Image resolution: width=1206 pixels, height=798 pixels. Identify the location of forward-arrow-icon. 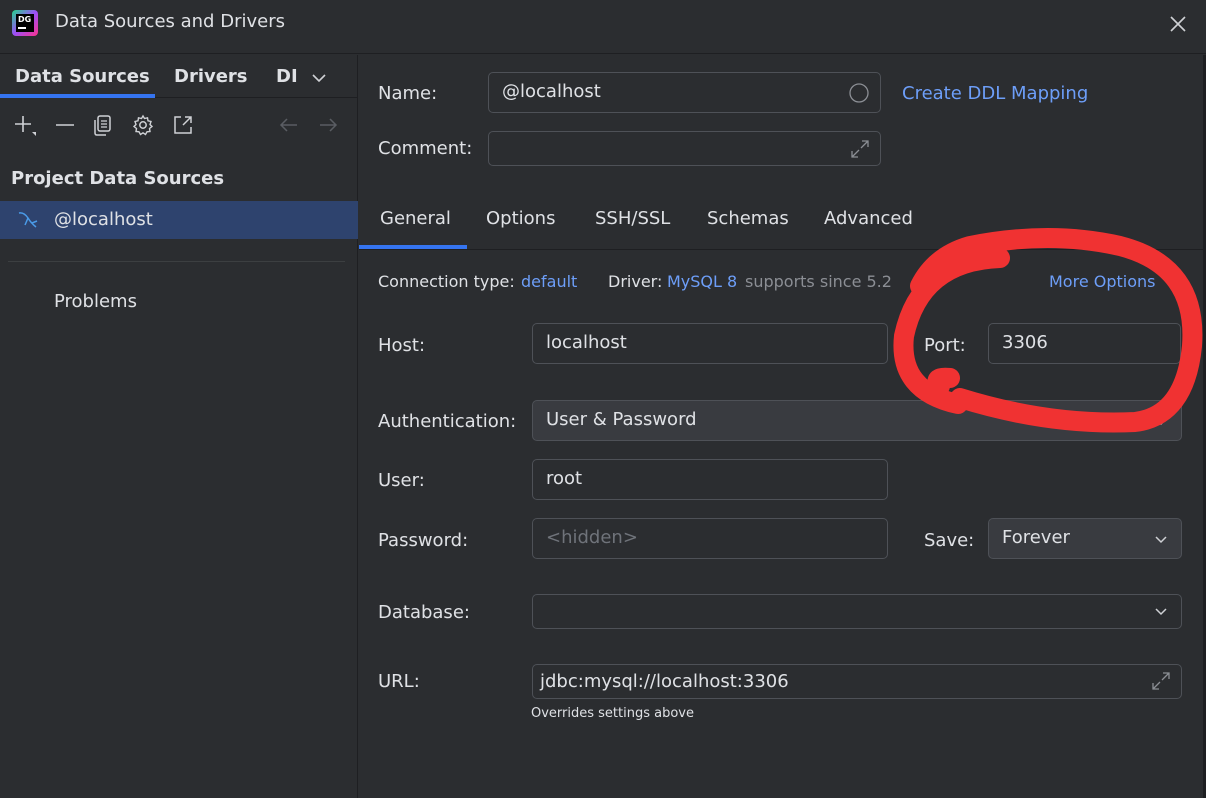
(328, 125).